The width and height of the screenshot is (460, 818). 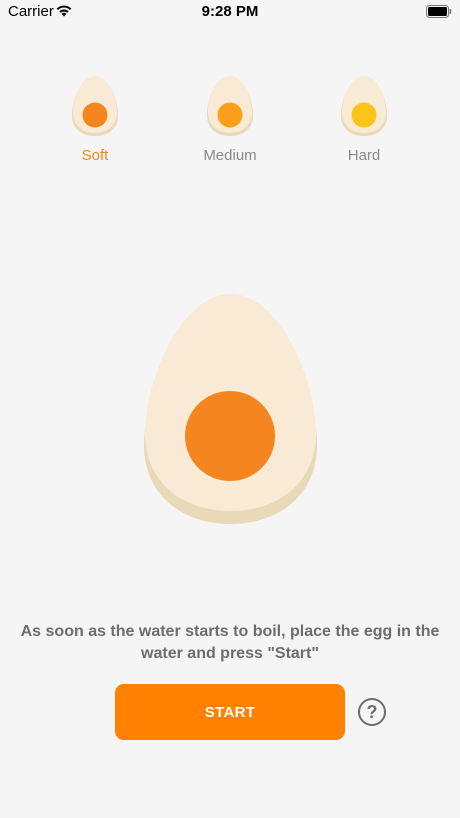 I want to click on egg-option-soft: Soft, so click(x=95, y=125).